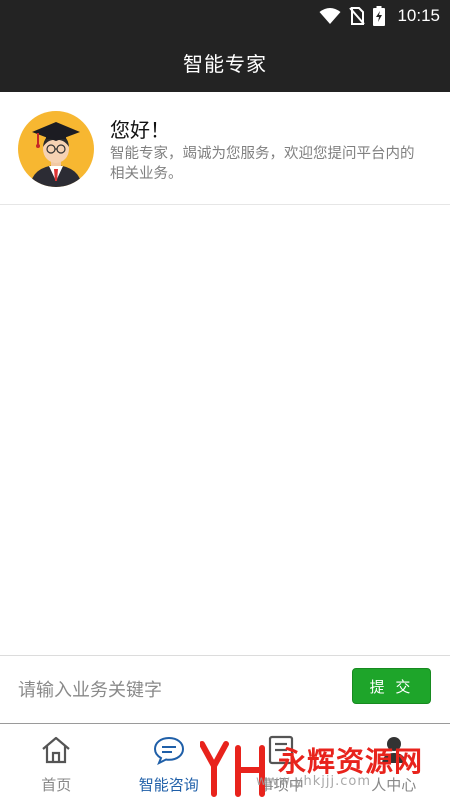  I want to click on greeting-text: 您好！, so click(140, 130).